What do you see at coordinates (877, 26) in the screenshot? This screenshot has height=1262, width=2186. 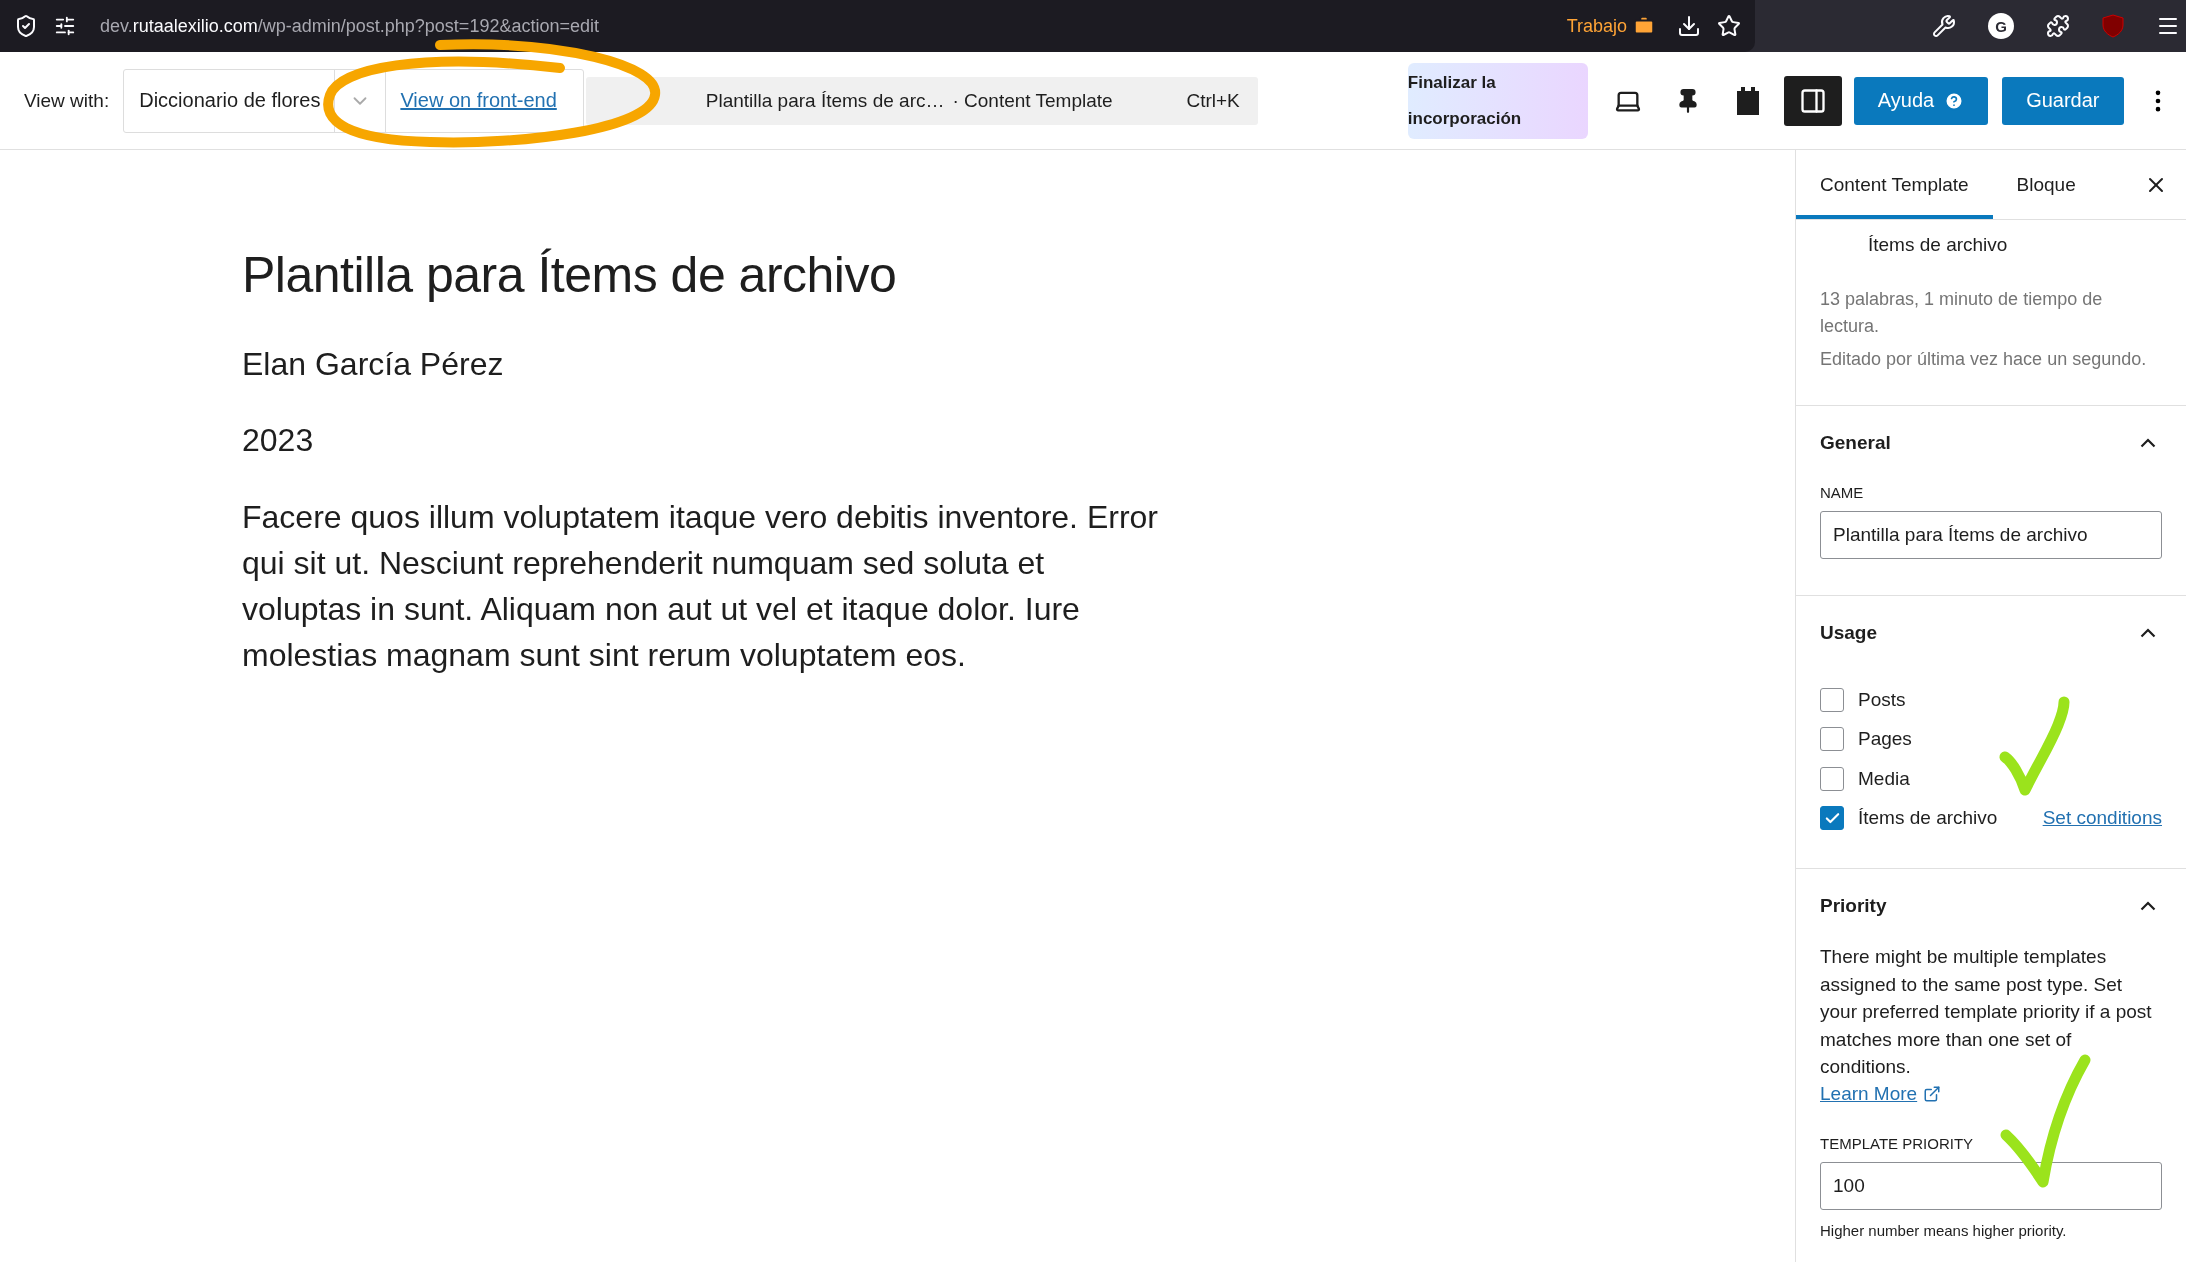 I see `address-bar: dev.rutaalexilio.com/wp-admin/post.php?post=192&action=edit Trabajo` at bounding box center [877, 26].